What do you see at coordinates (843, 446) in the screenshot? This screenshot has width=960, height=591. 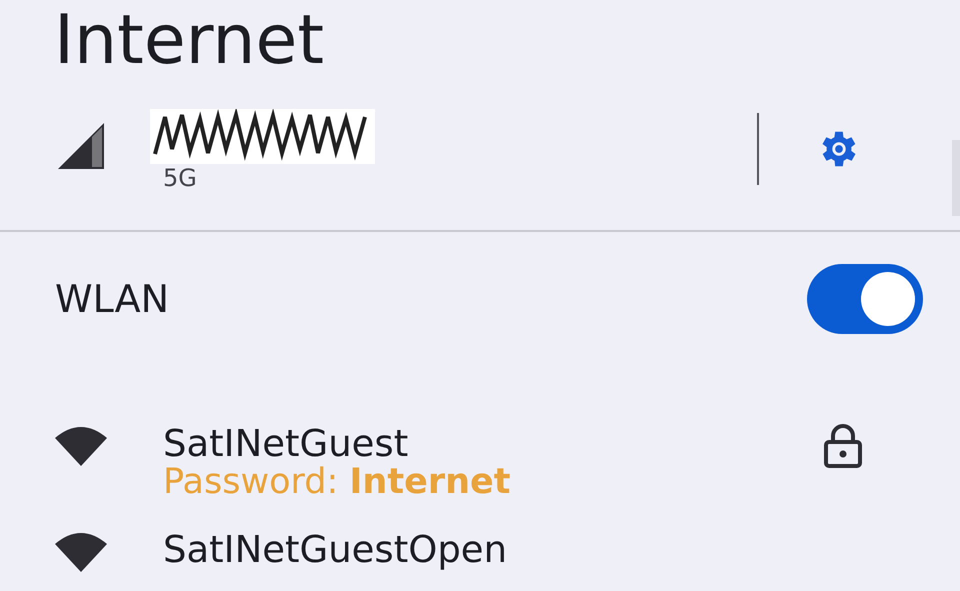 I see `lock-icon` at bounding box center [843, 446].